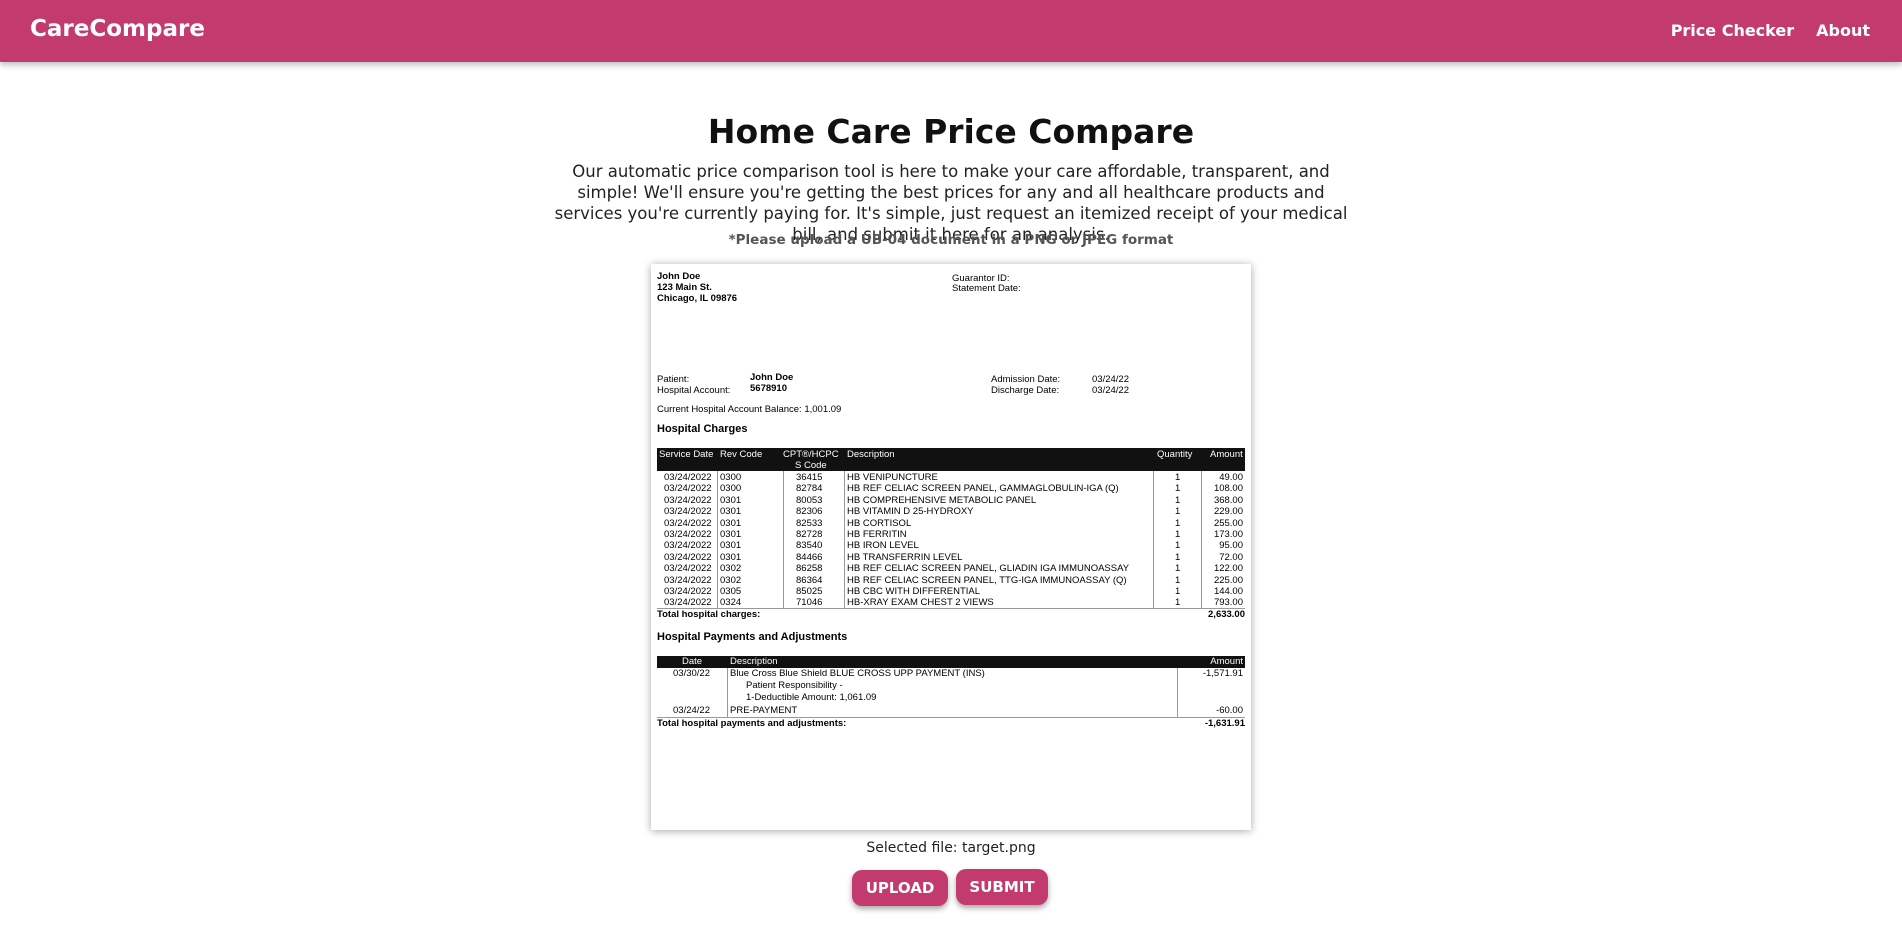 Image resolution: width=1902 pixels, height=942 pixels. I want to click on cell-pay-date: 03/24/22, so click(691, 710).